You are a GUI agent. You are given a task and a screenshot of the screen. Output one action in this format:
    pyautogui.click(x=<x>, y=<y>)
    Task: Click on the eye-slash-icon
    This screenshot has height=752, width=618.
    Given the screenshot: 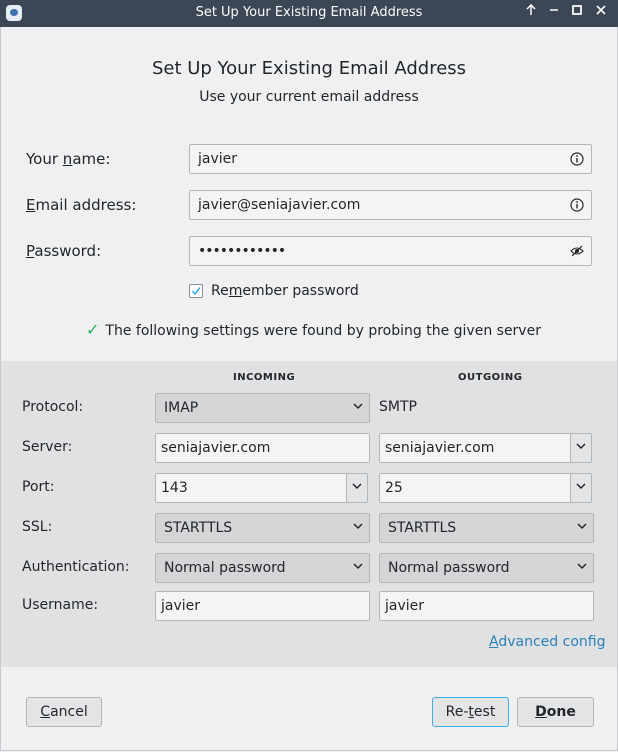 What is the action you would take?
    pyautogui.click(x=577, y=251)
    